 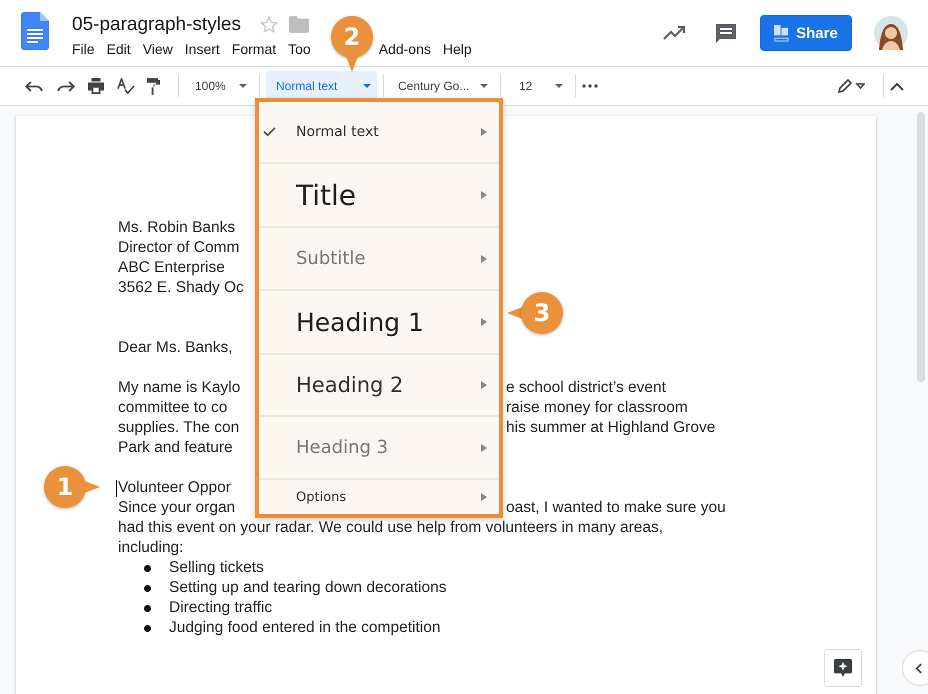 I want to click on style-menu-item: Heading 3, so click(x=379, y=448).